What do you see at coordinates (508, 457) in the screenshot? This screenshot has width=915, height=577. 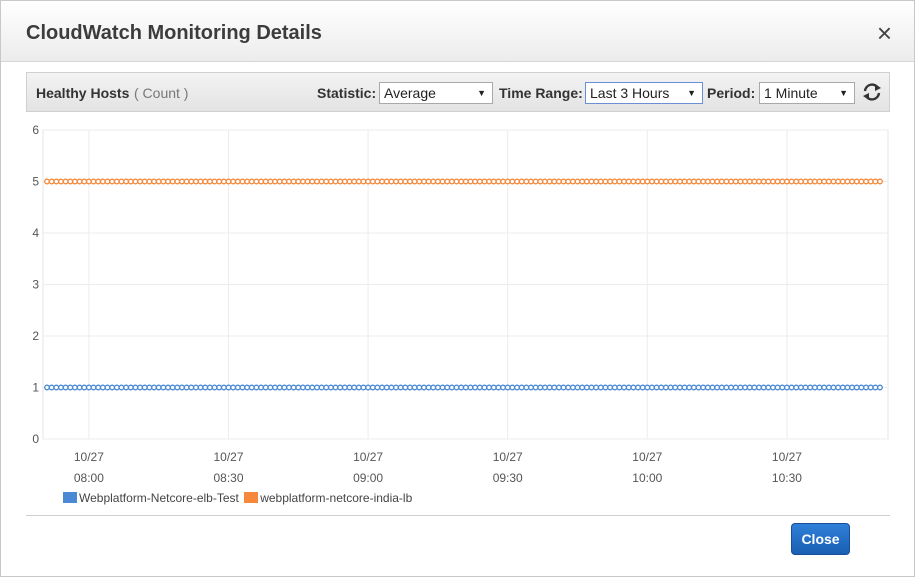 I see `x-tick-date: 10/27` at bounding box center [508, 457].